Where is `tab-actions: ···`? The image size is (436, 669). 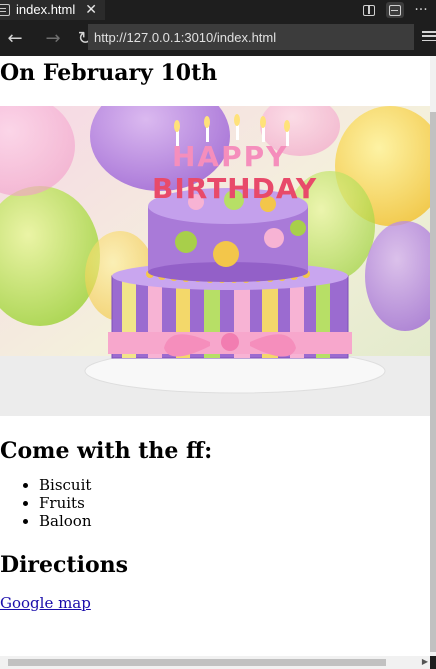 tab-actions: ··· is located at coordinates (398, 10).